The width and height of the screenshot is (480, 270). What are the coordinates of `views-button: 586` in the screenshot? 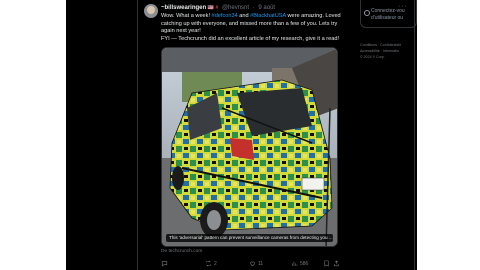 It's located at (299, 263).